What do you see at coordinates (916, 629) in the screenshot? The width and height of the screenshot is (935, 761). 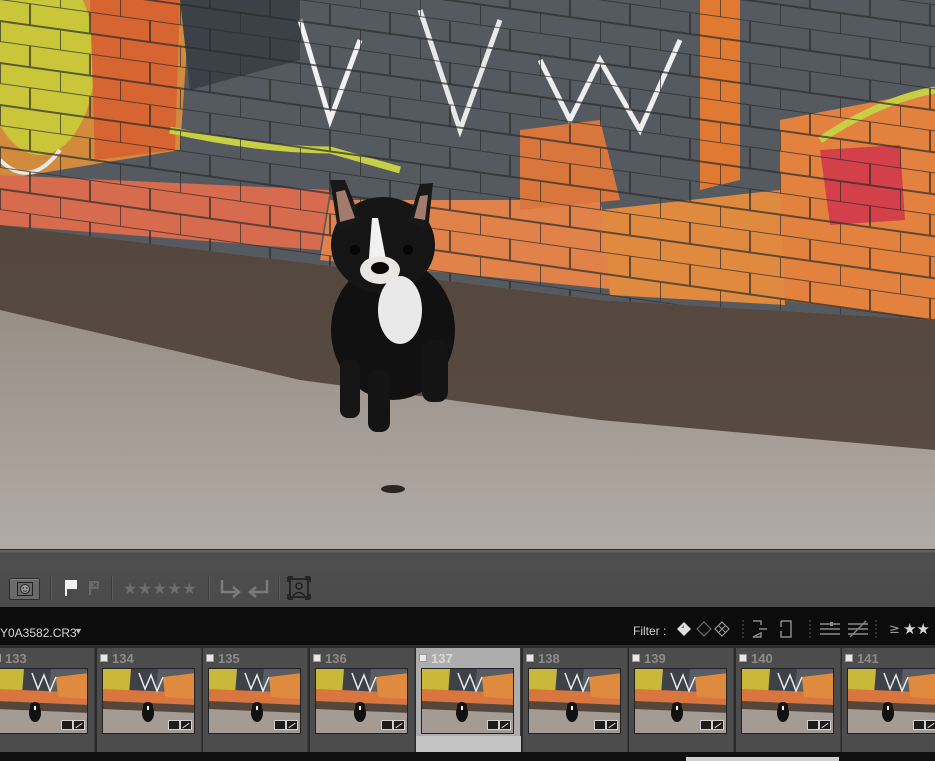 I see `rating-filter-stars: ★★` at bounding box center [916, 629].